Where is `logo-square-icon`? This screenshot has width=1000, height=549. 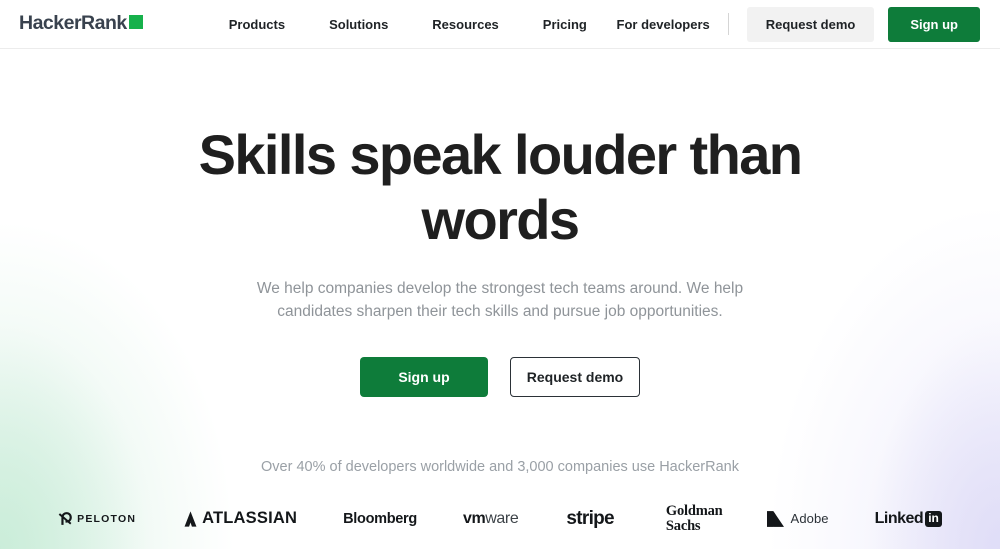
logo-square-icon is located at coordinates (135, 22).